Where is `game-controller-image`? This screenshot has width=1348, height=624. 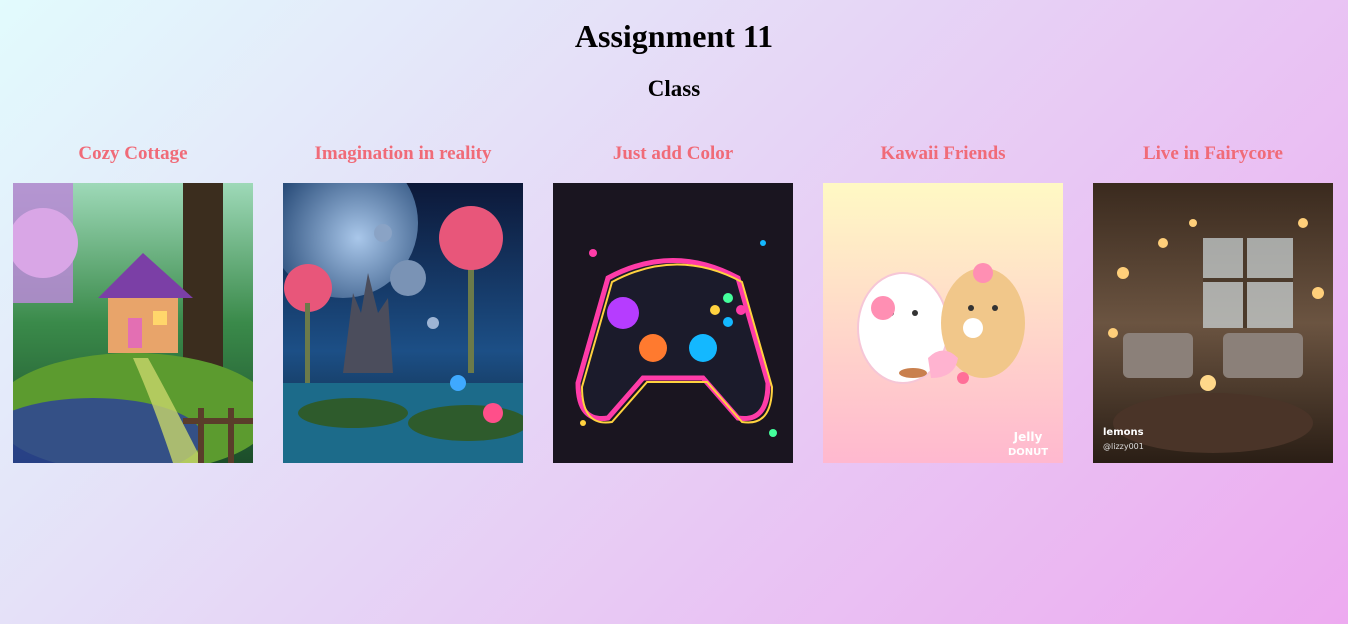 game-controller-image is located at coordinates (673, 323).